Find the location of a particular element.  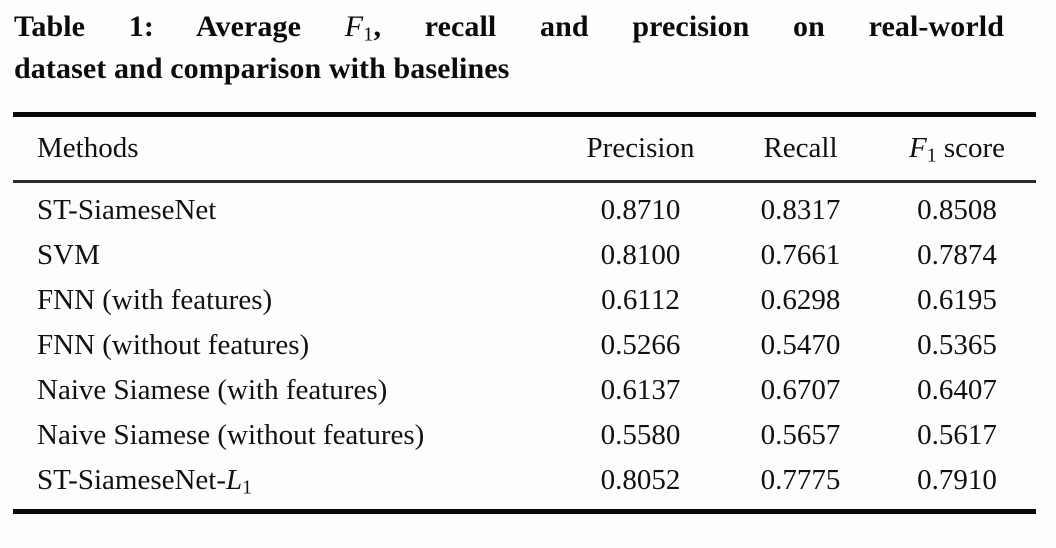

header-f1-symbol: F1 is located at coordinates (922, 149).